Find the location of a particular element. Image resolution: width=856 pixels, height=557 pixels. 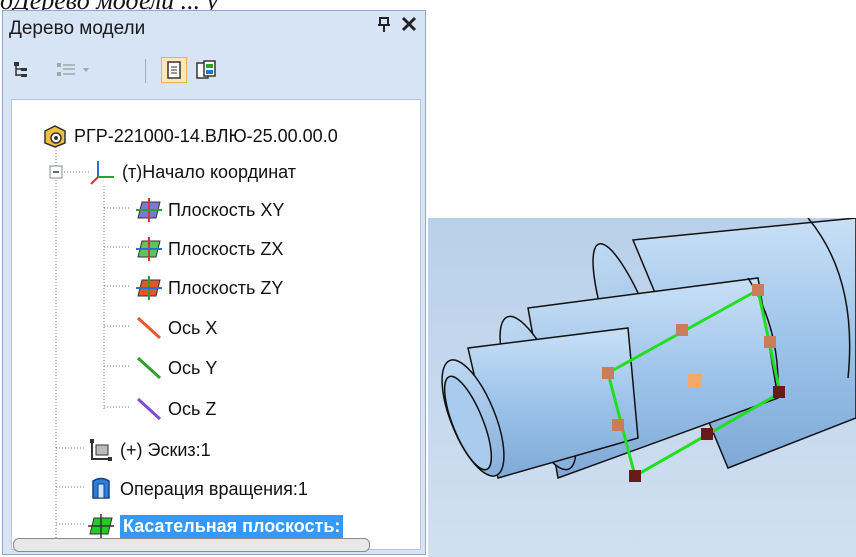

document-refresh-icon is located at coordinates (206, 69).